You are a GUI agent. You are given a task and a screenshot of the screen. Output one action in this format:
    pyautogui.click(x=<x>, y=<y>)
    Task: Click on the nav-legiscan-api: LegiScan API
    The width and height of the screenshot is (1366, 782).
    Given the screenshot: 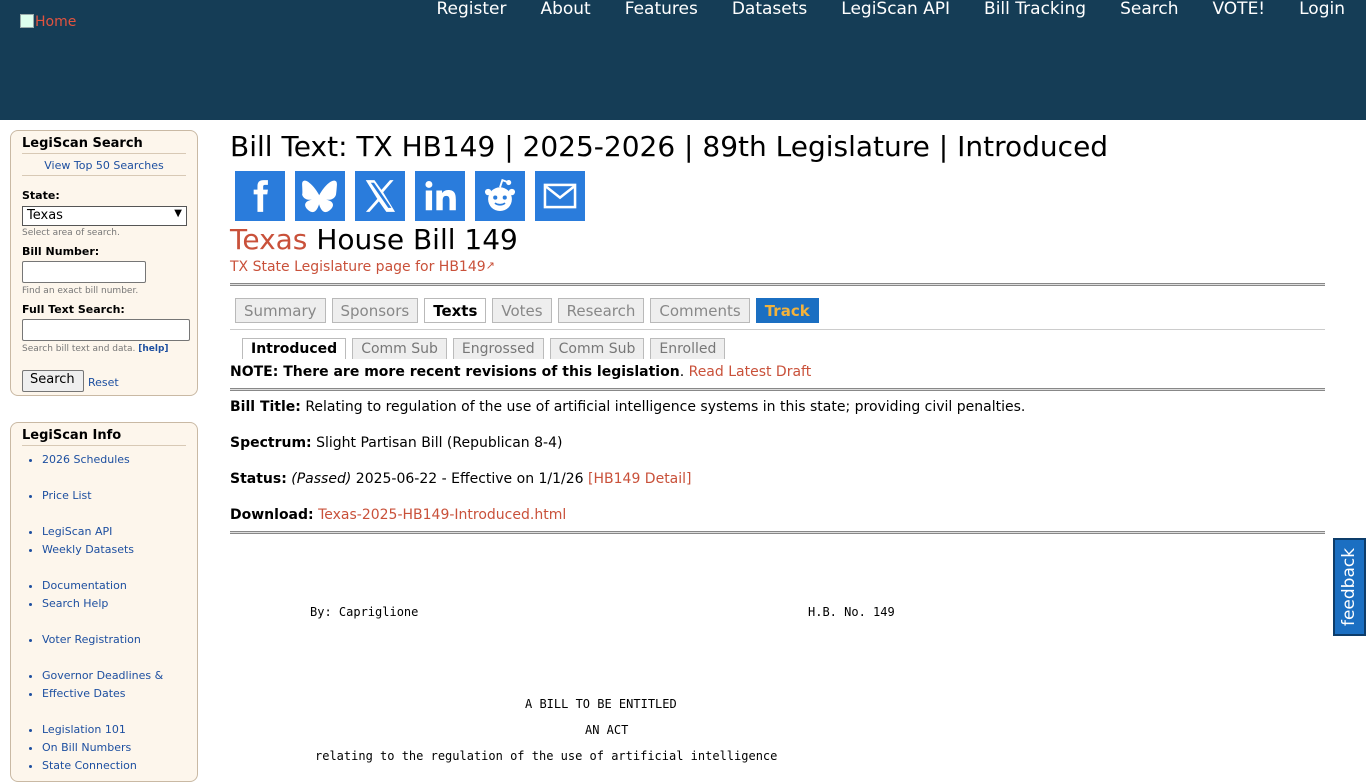 What is the action you would take?
    pyautogui.click(x=878, y=9)
    